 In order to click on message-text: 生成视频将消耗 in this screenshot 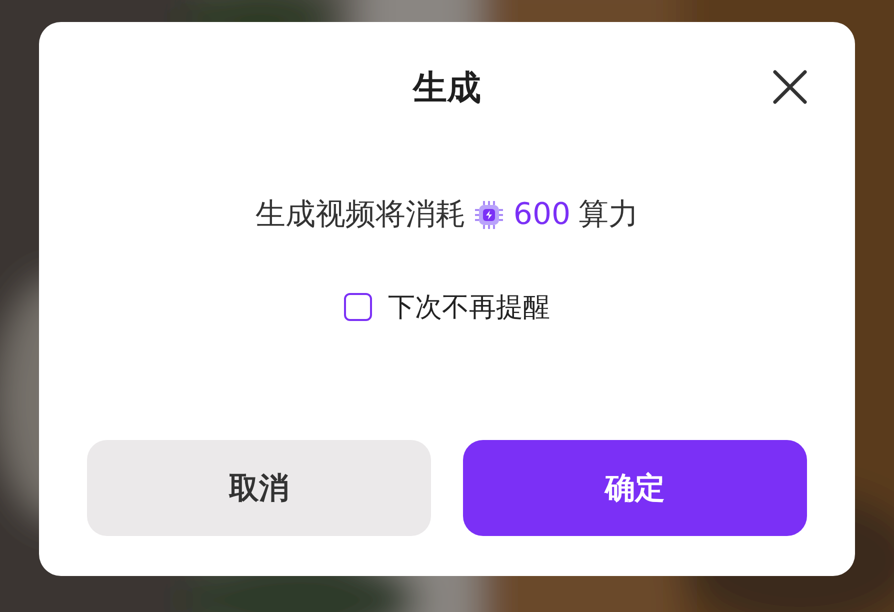, I will do `click(360, 215)`.